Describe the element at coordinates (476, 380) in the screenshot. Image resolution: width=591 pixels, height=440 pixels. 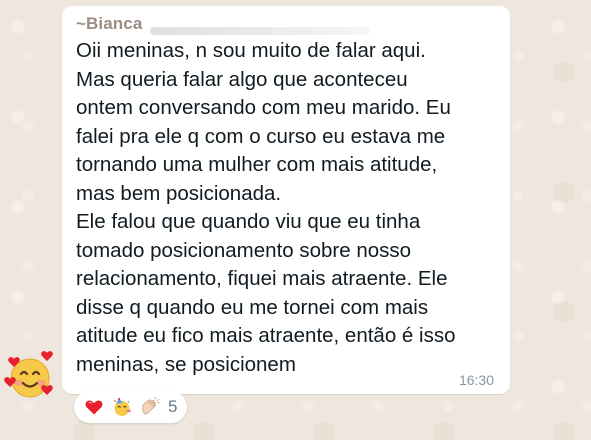
I see `message-timestamp: 16:30` at that location.